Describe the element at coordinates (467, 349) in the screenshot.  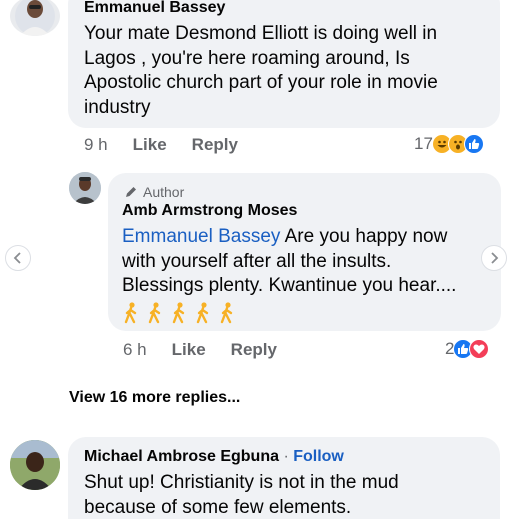
I see `reaction-summary: 2` at that location.